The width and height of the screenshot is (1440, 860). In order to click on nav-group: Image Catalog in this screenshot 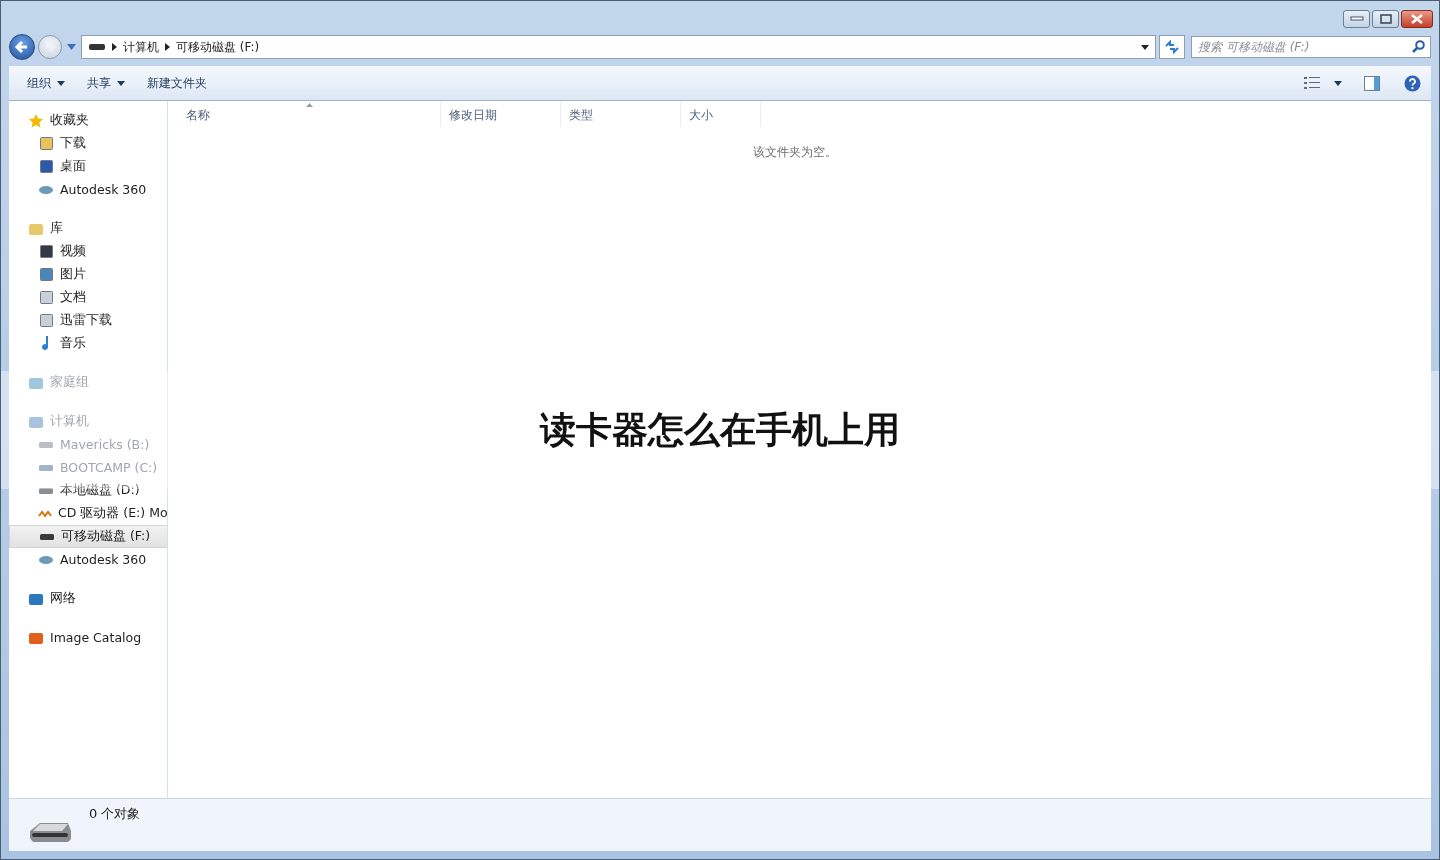, I will do `click(88, 637)`.